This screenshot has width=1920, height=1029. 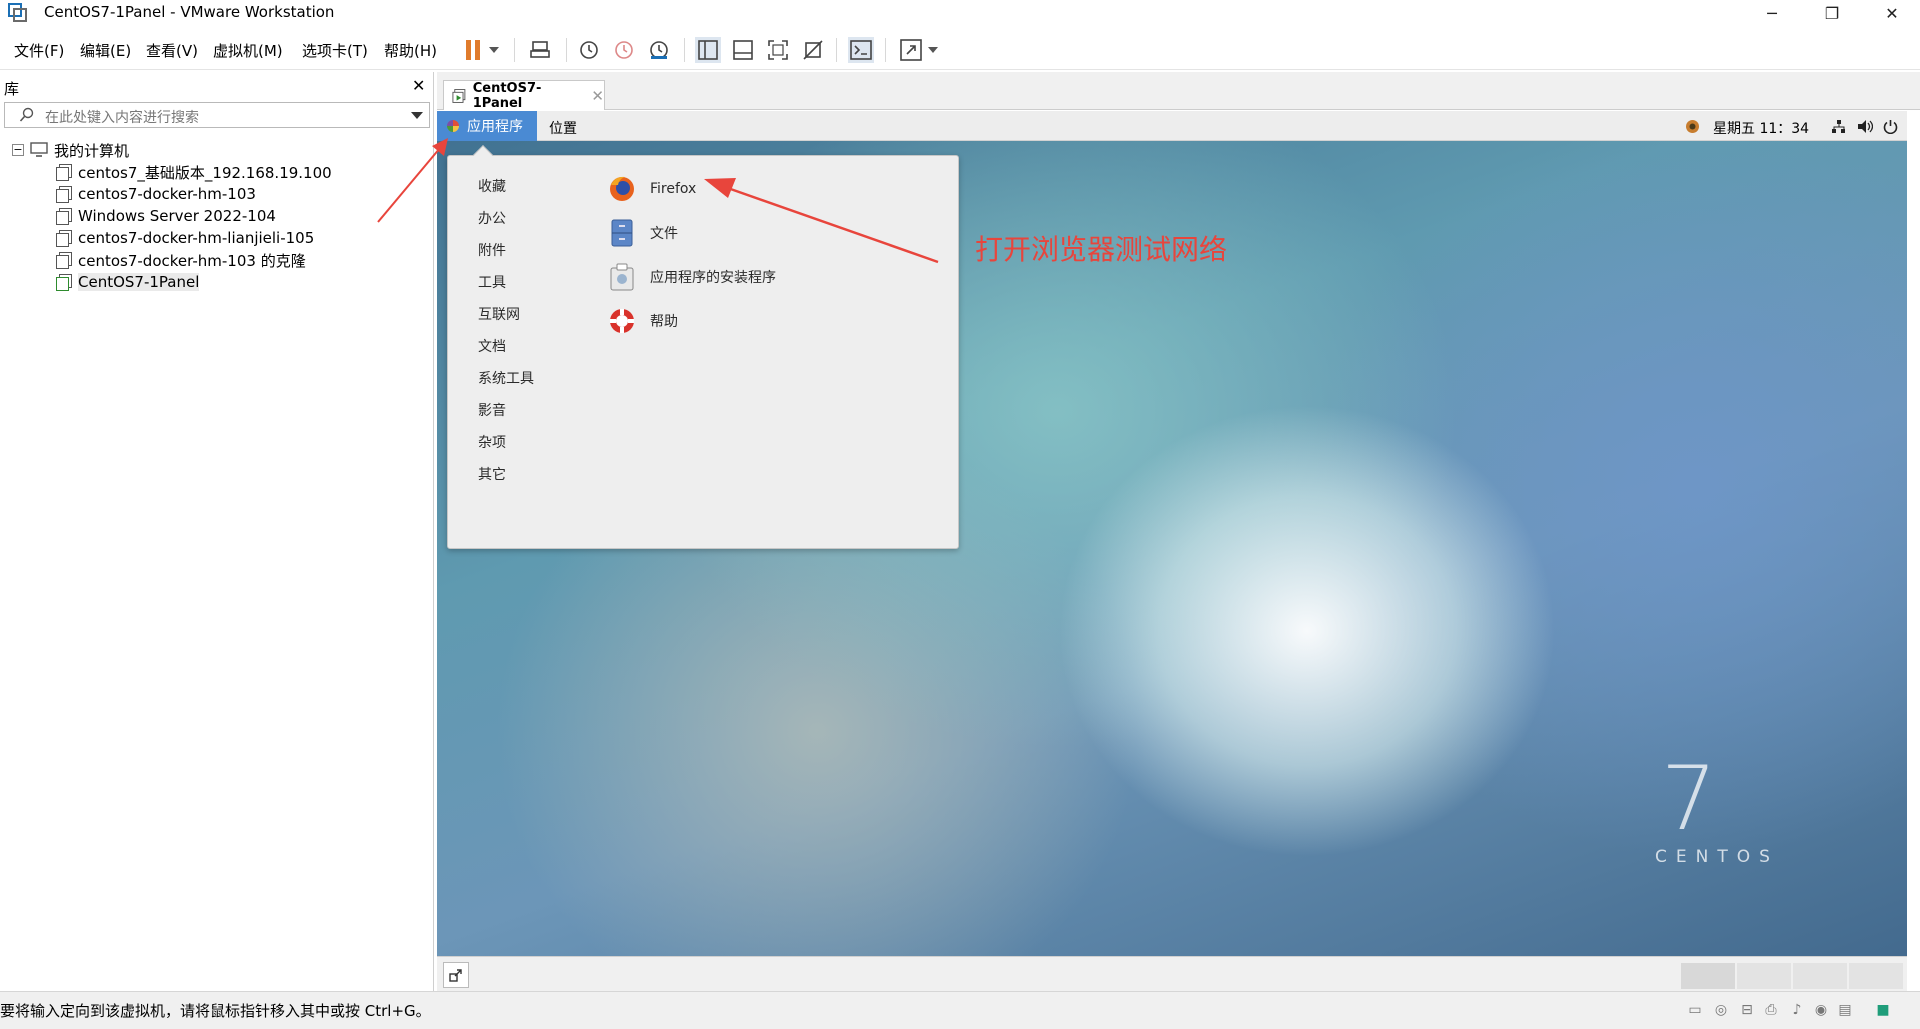 What do you see at coordinates (1845, 1010) in the screenshot?
I see `display-icon: ▤` at bounding box center [1845, 1010].